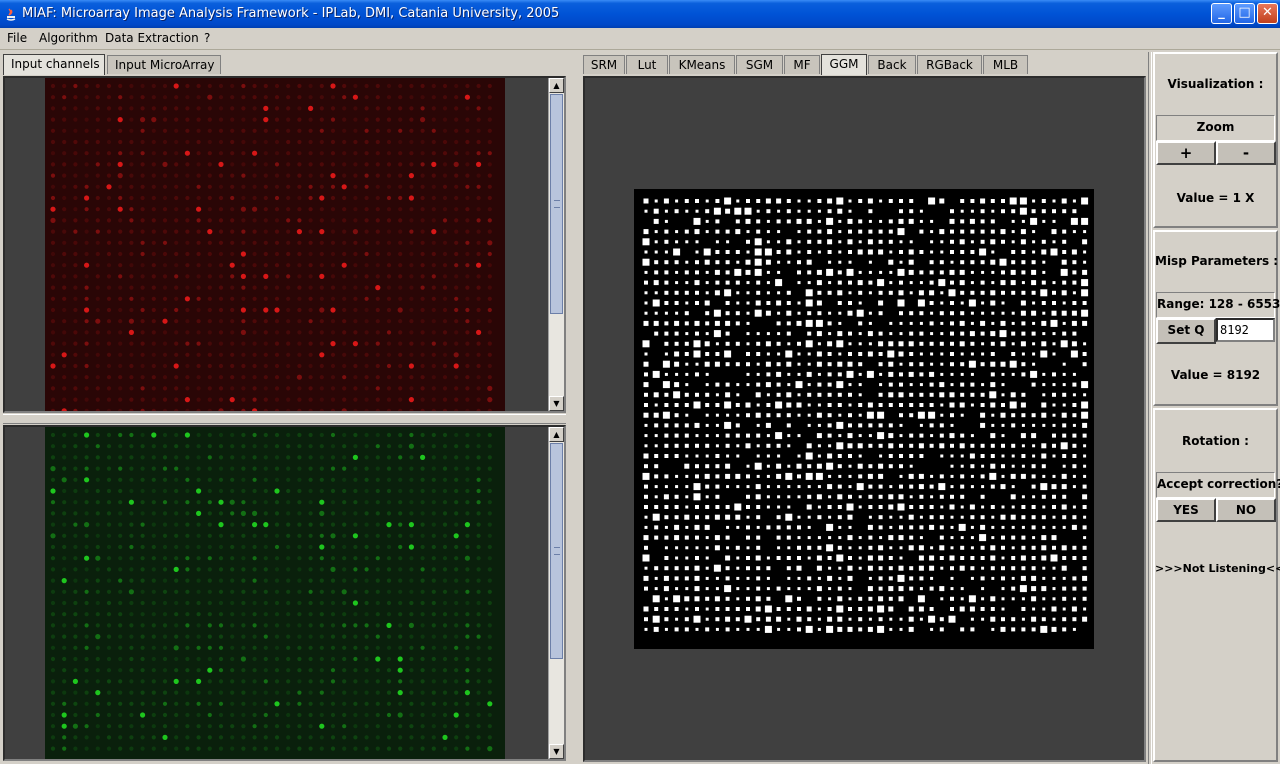 The width and height of the screenshot is (1280, 764). What do you see at coordinates (1218, 485) in the screenshot?
I see `accept-correction-label: Accept correction?` at bounding box center [1218, 485].